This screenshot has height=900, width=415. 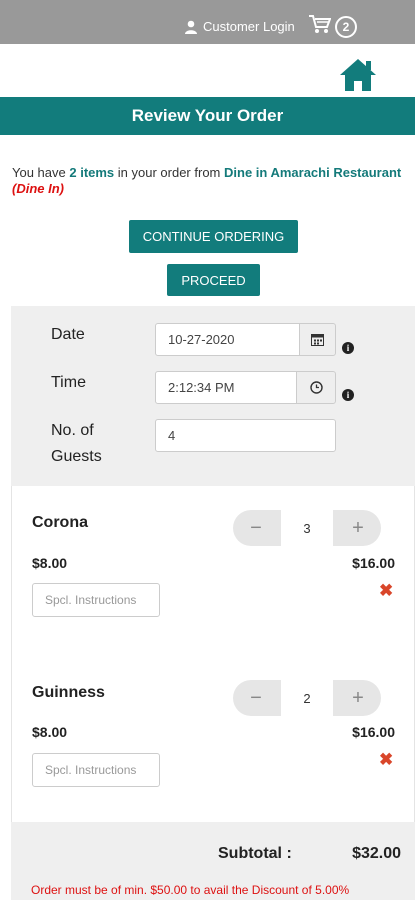 I want to click on date-label: Date, so click(x=68, y=334).